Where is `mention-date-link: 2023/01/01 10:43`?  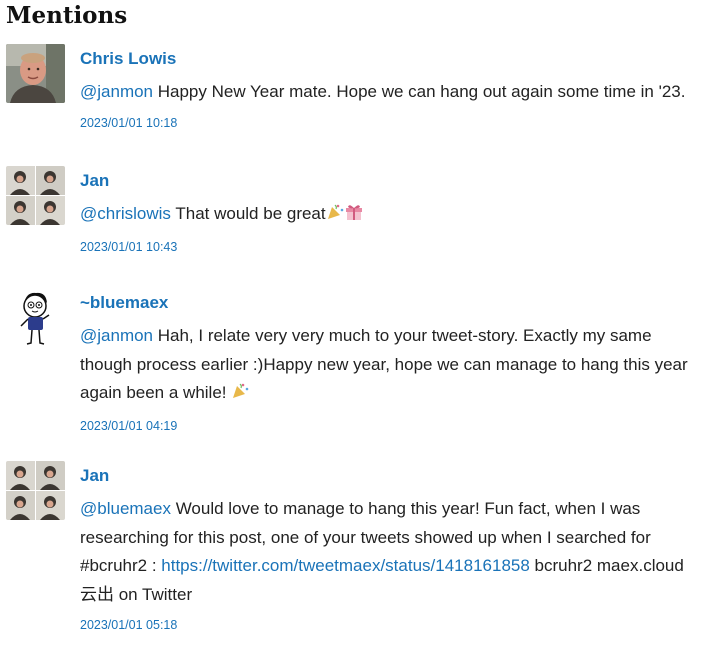
mention-date-link: 2023/01/01 10:43 is located at coordinates (390, 247).